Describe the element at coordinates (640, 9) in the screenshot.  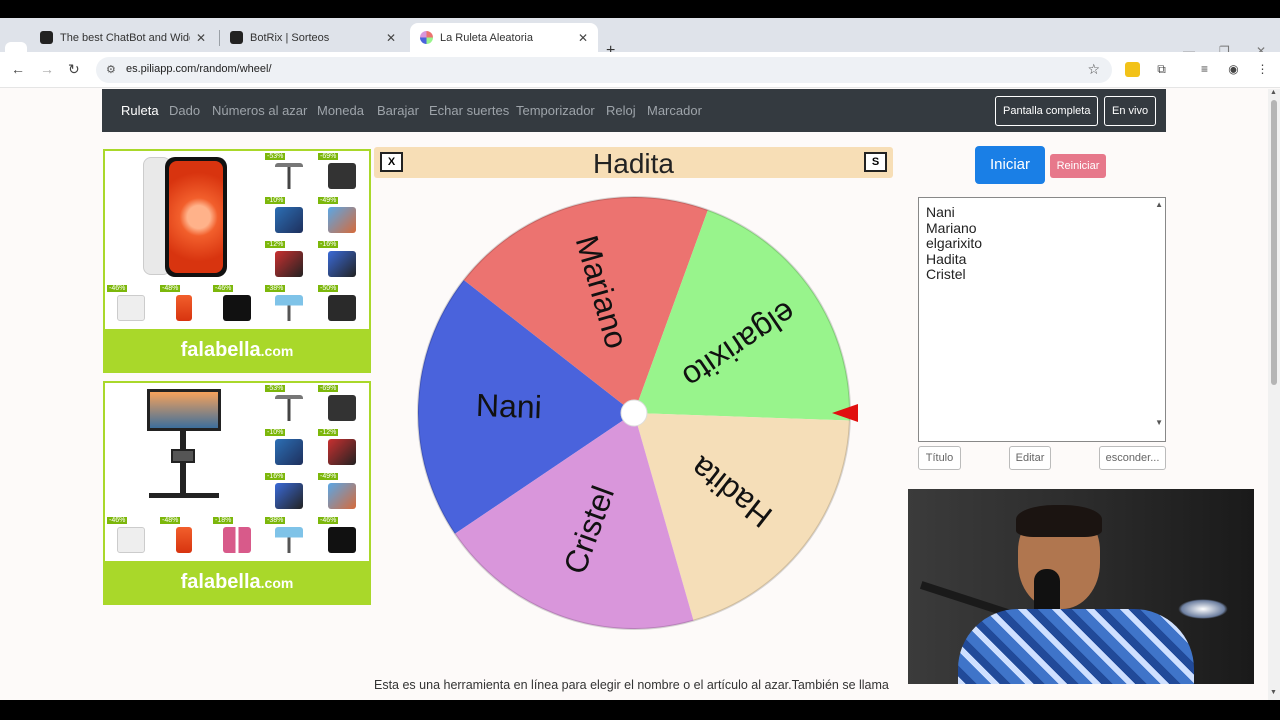
I see `top-black-bar` at that location.